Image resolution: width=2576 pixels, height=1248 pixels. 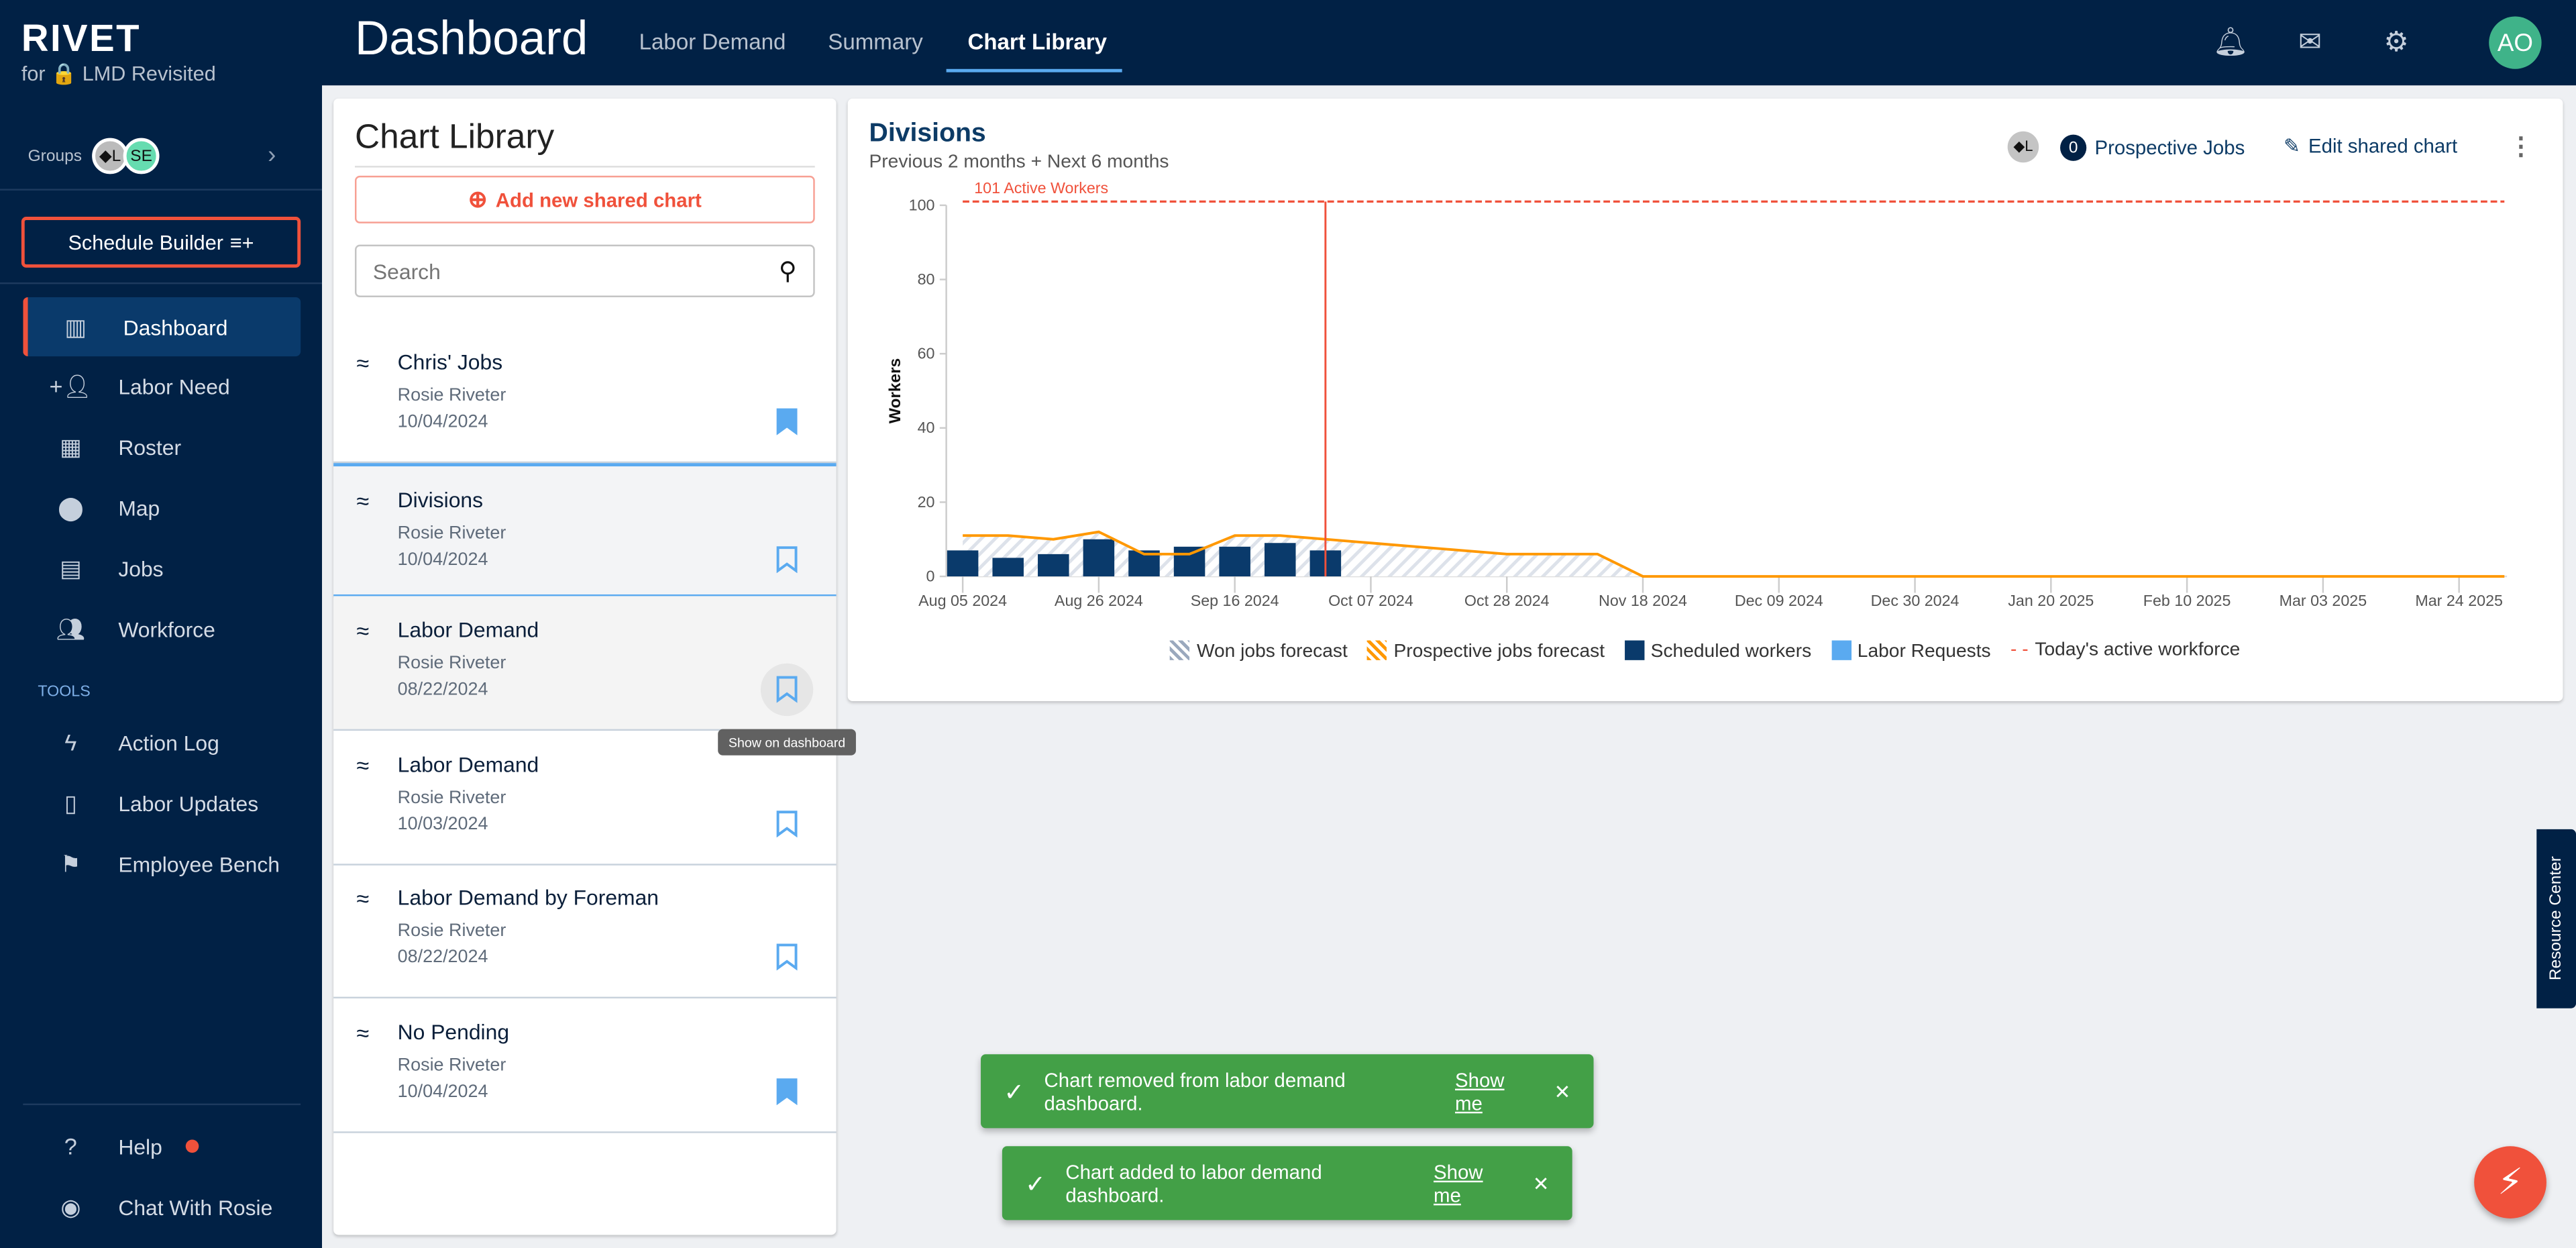 I want to click on sidebar-item-labor-updates: ▯ Labor Updates, so click(x=162, y=804).